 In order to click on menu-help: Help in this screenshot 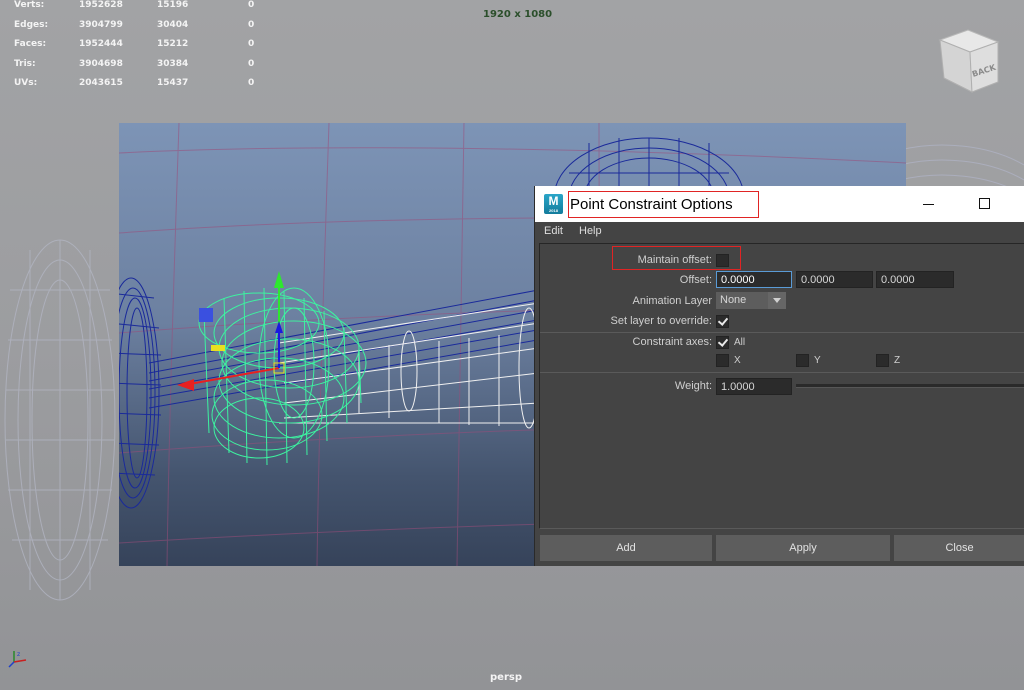, I will do `click(590, 231)`.